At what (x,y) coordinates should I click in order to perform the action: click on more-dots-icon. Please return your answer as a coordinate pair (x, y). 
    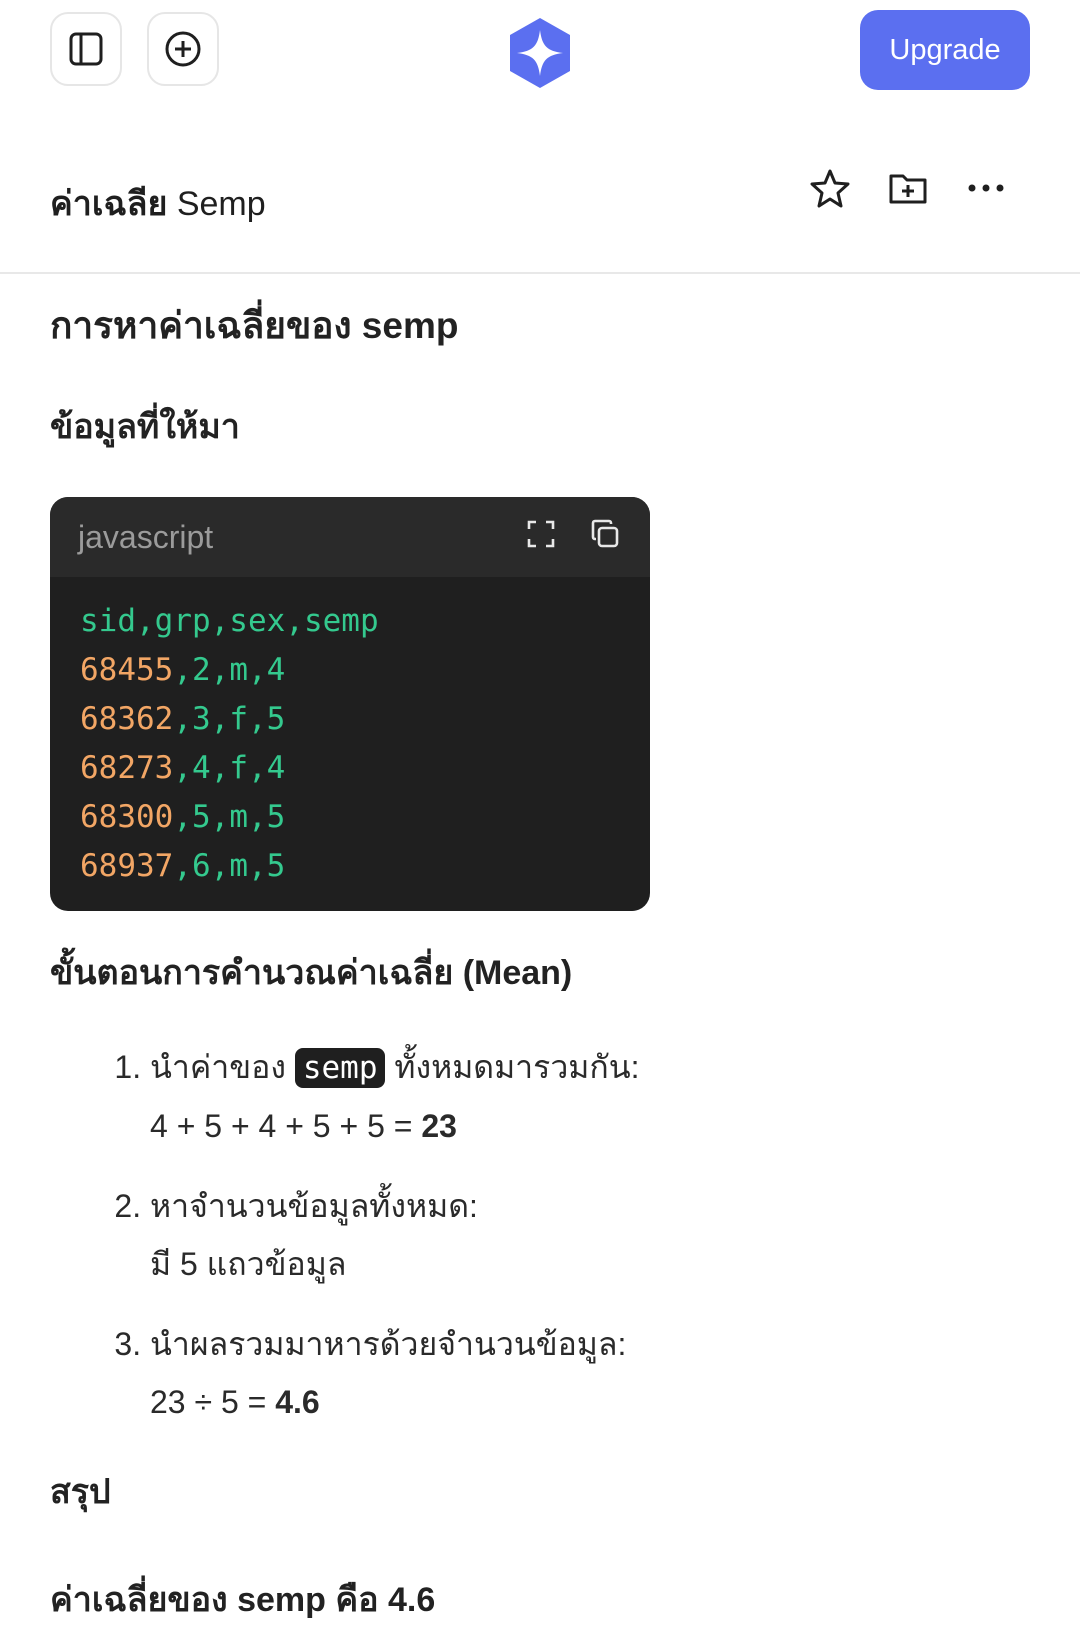
    Looking at the image, I should click on (986, 188).